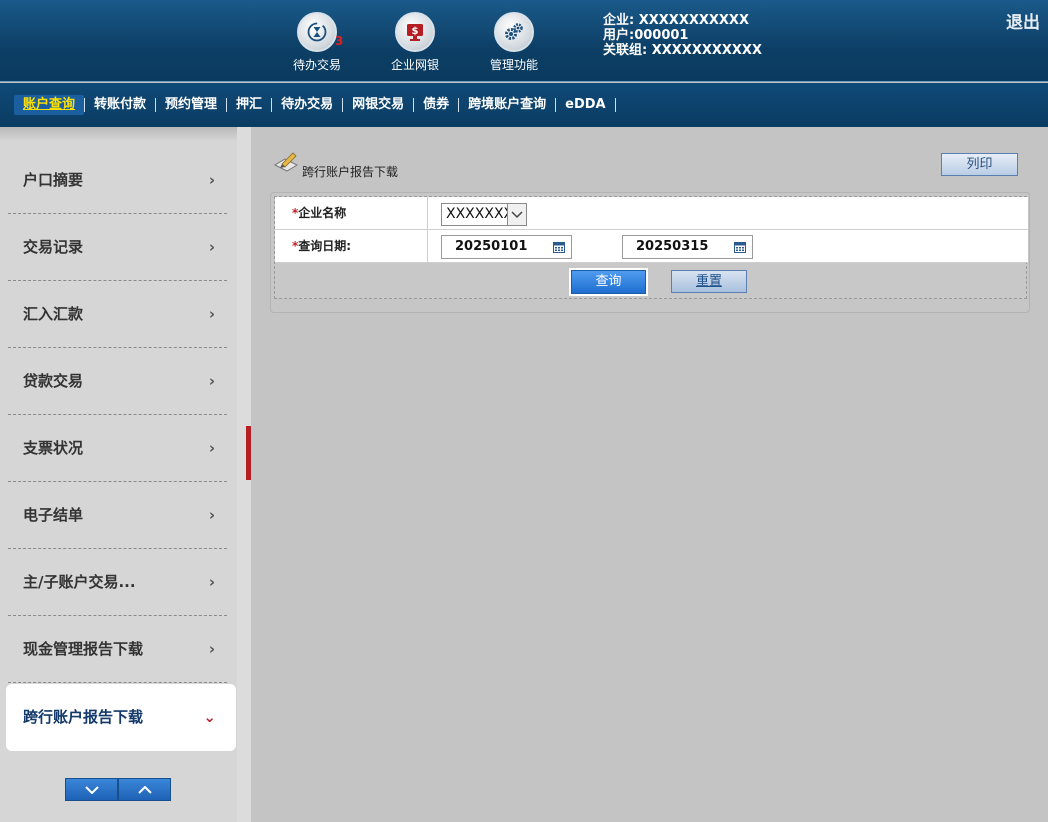  Describe the element at coordinates (83, 717) in the screenshot. I see `sidebar-item-label: 跨行账户报告下载` at that location.